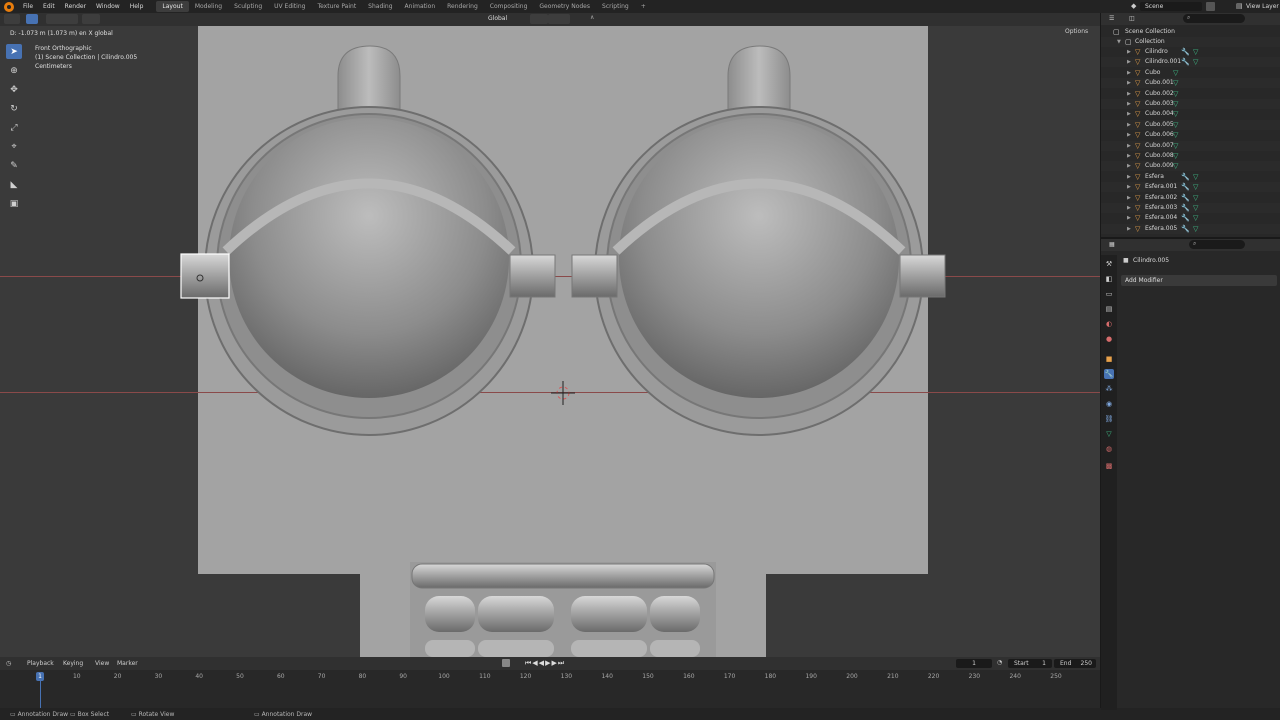 This screenshot has width=1280, height=720. Describe the element at coordinates (1190, 104) in the screenshot. I see `outliner-item: ▶ ▽ Cubo.003 ▽` at that location.